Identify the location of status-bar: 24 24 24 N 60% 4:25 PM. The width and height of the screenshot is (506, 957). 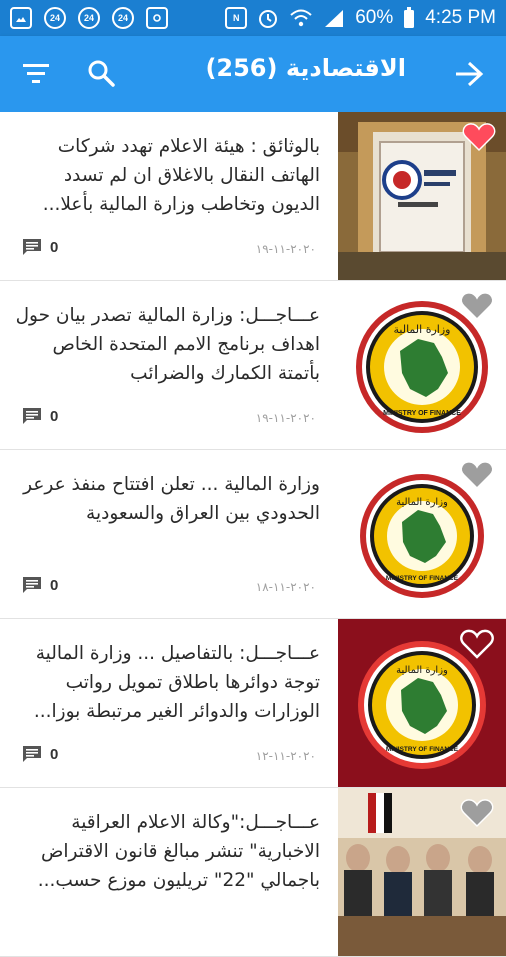
(253, 18).